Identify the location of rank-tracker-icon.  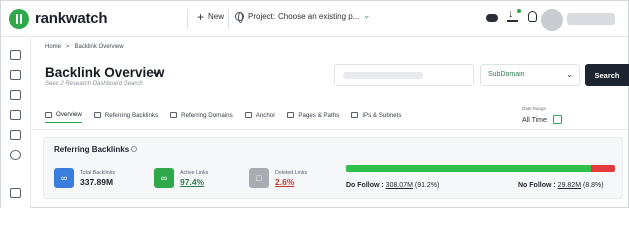
(15, 75).